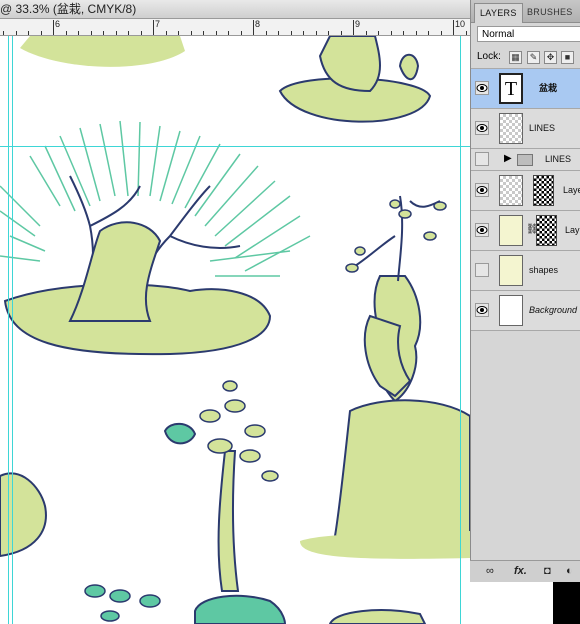 The image size is (580, 624). Describe the element at coordinates (58, 24) in the screenshot. I see `ruler-label-6: 6` at that location.